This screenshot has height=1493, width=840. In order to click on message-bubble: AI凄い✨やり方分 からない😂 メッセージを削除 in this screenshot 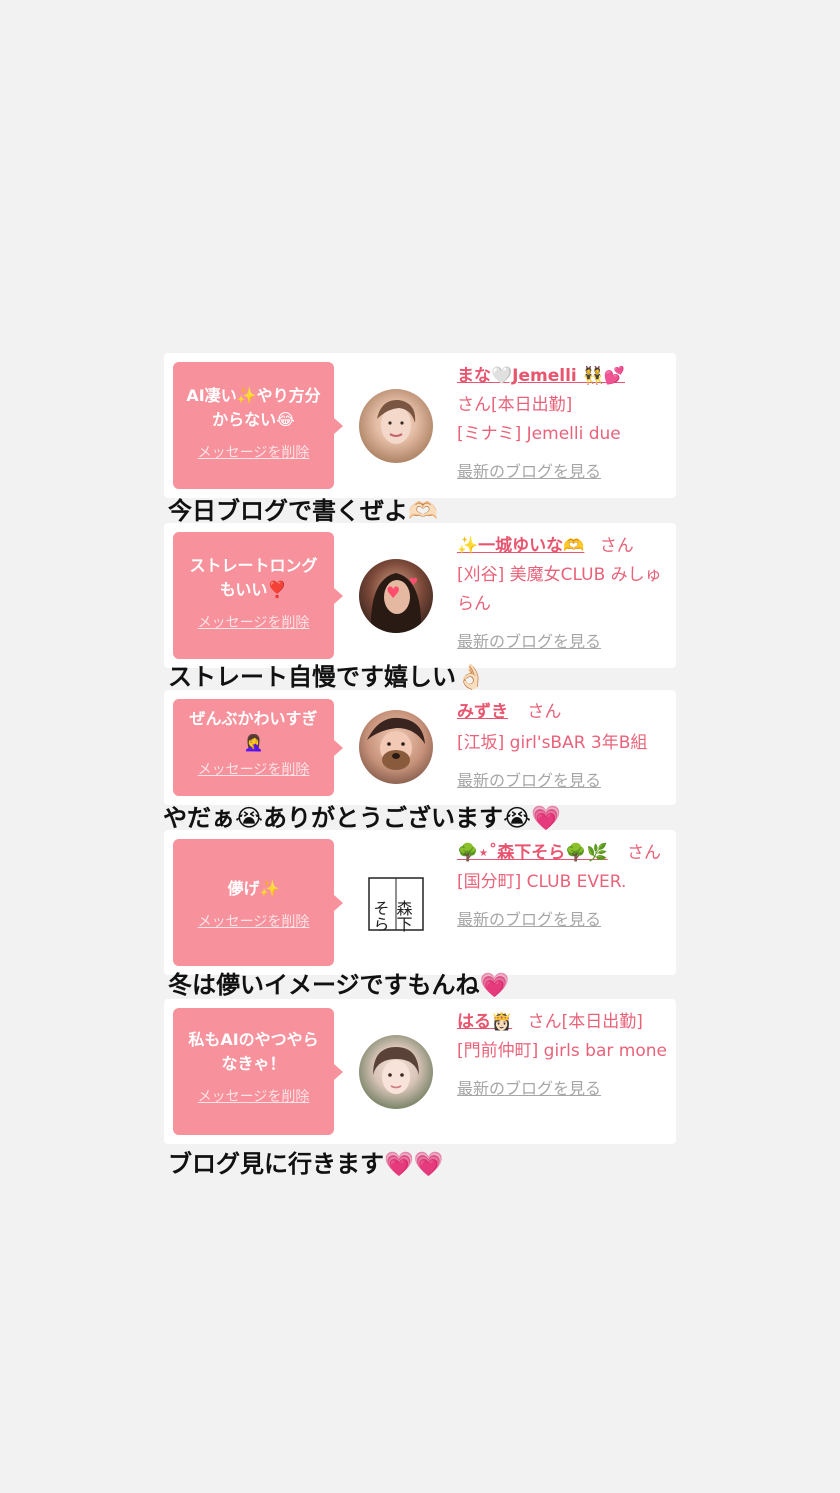, I will do `click(258, 425)`.